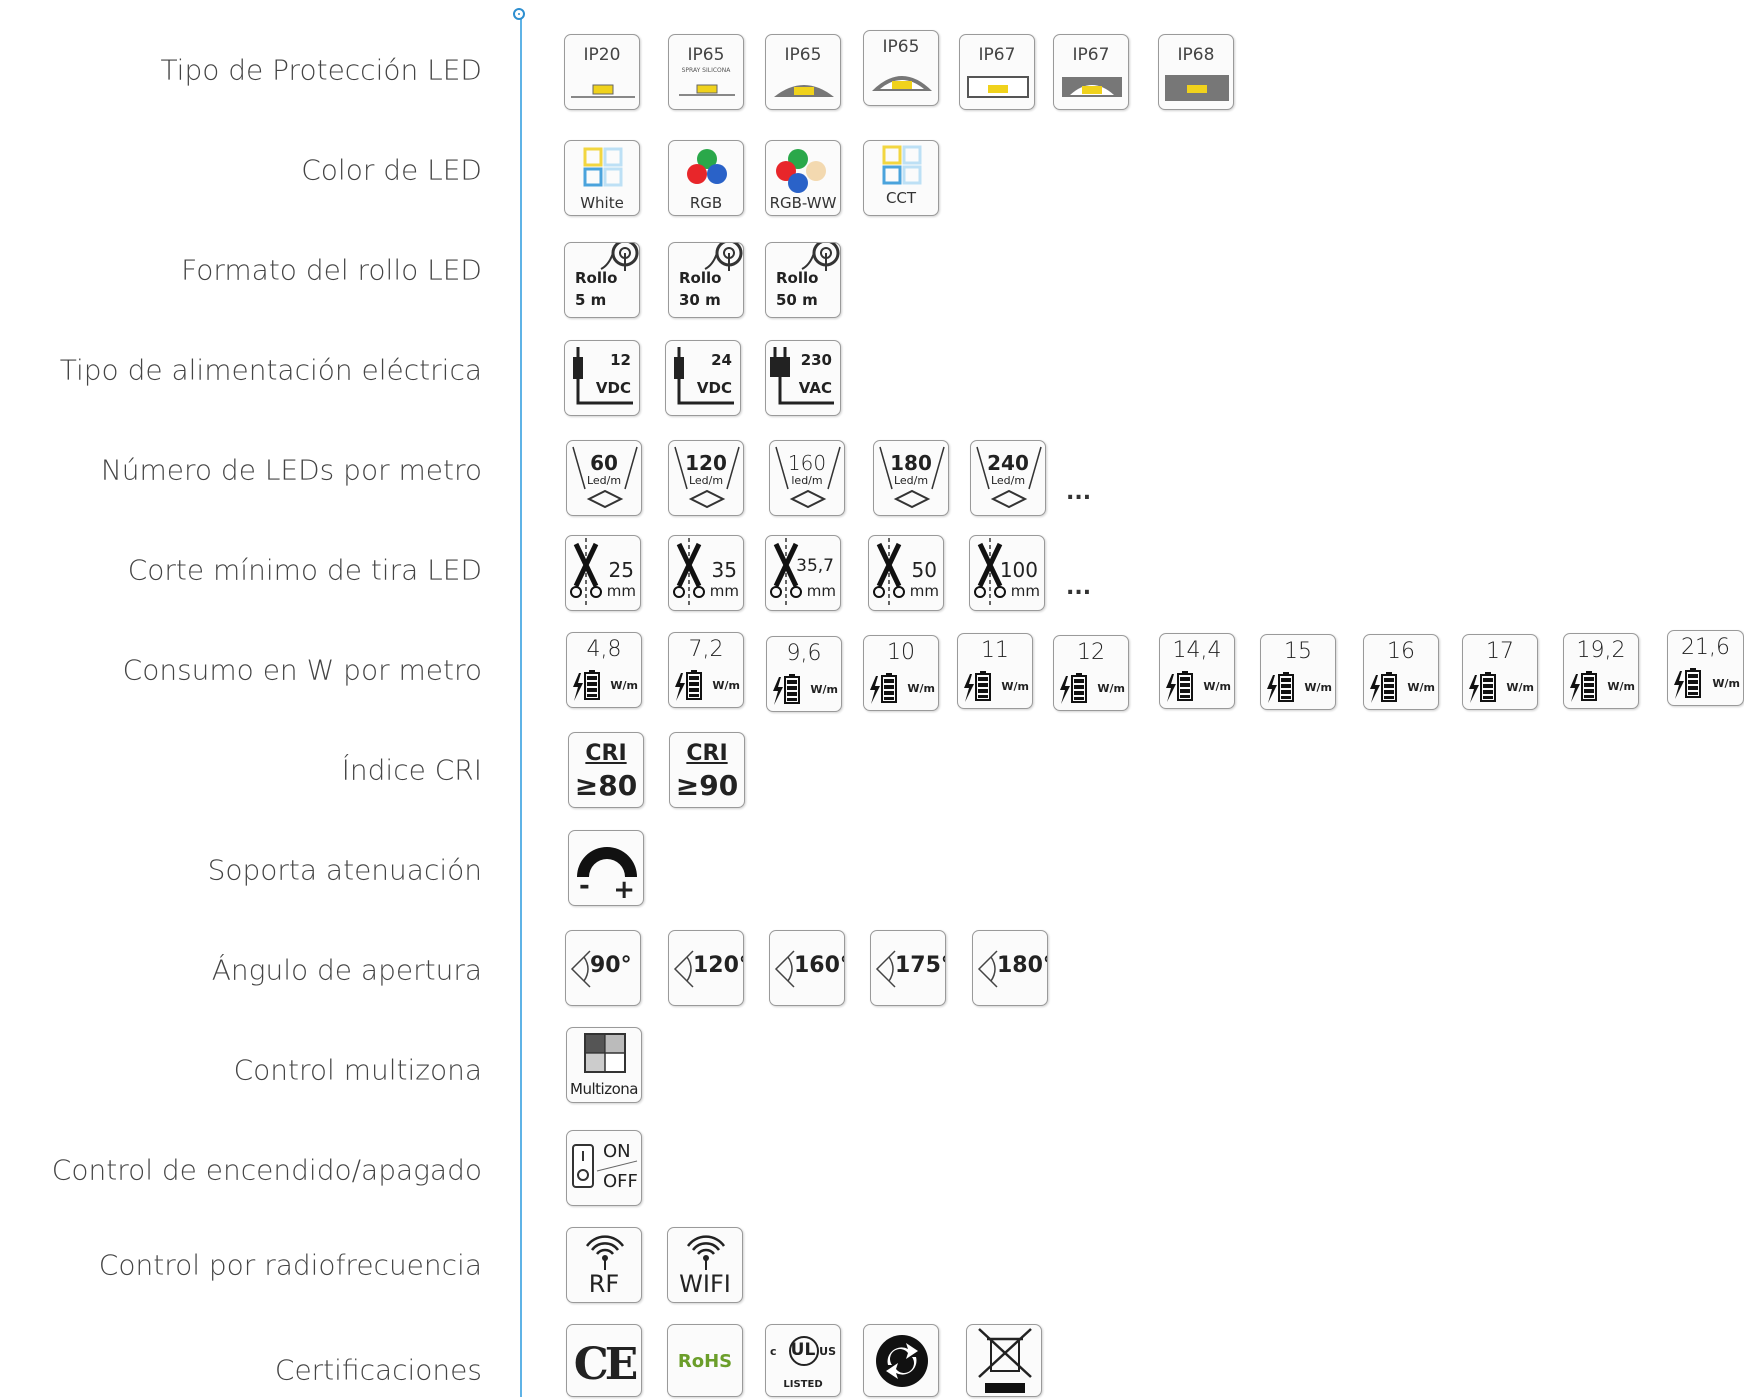  I want to click on roll-line2: 50 m, so click(797, 300).